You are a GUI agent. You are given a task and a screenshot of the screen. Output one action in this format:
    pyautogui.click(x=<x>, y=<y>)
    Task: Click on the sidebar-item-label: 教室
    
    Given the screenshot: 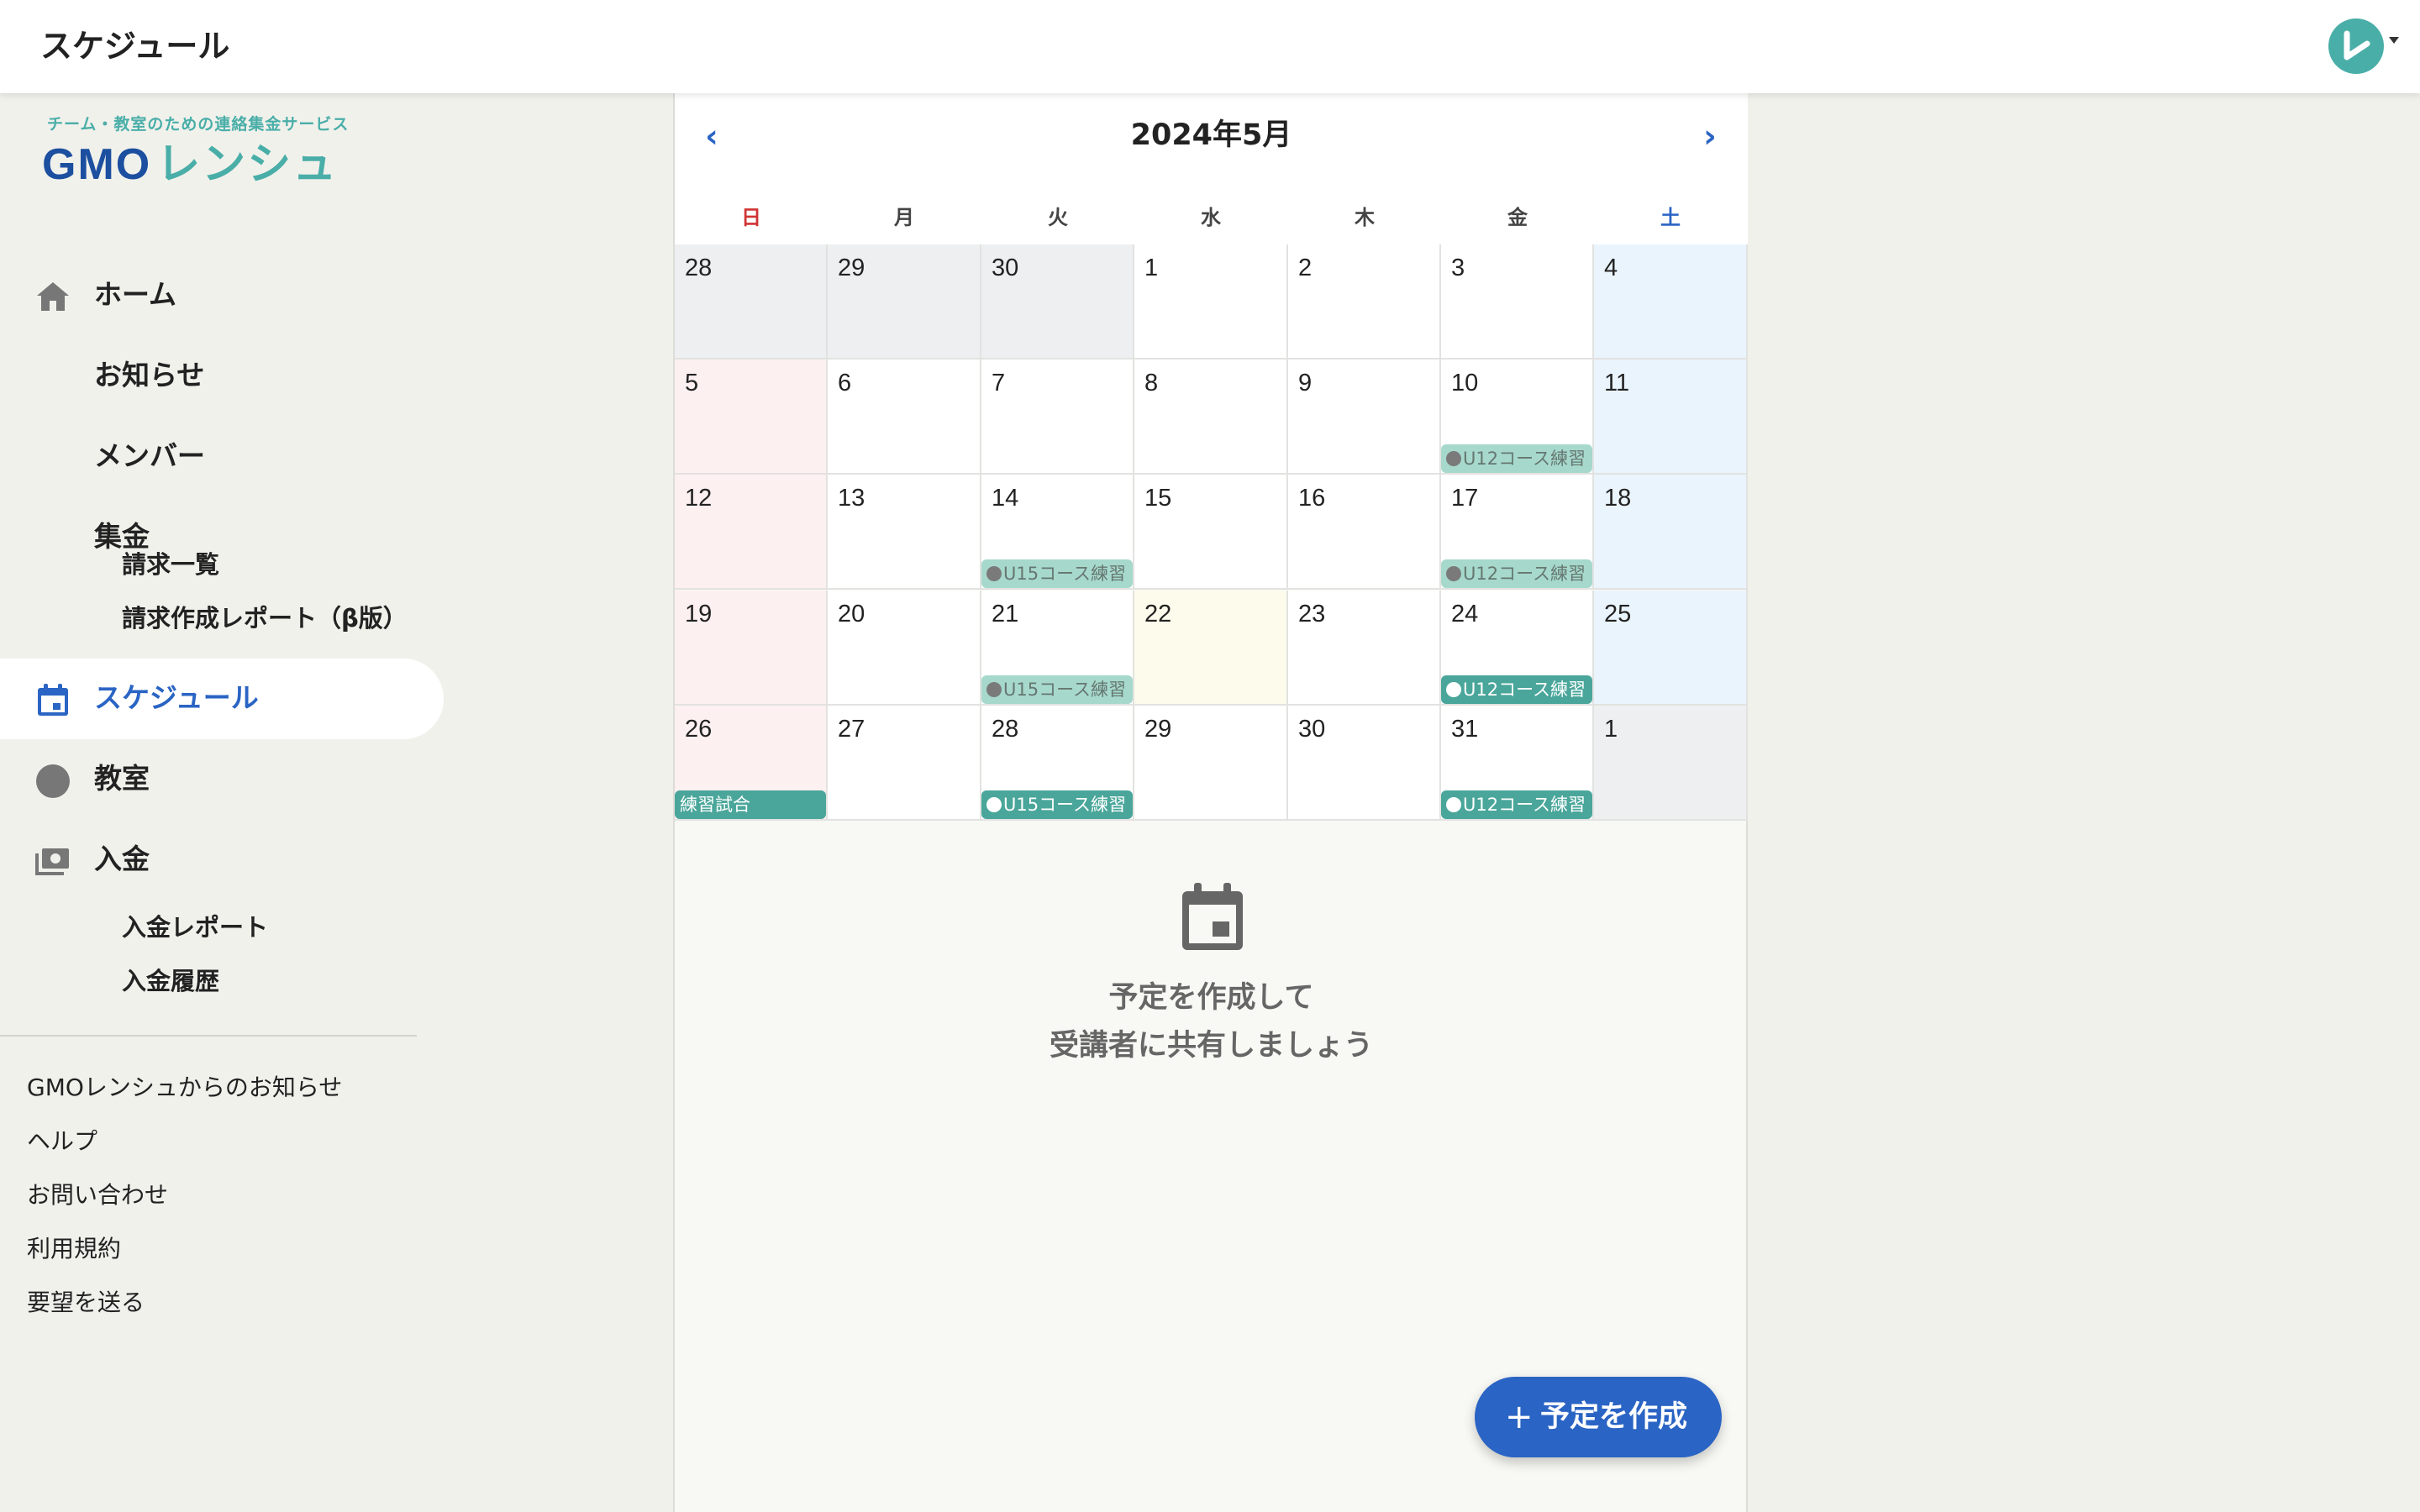 What is the action you would take?
    pyautogui.click(x=122, y=778)
    